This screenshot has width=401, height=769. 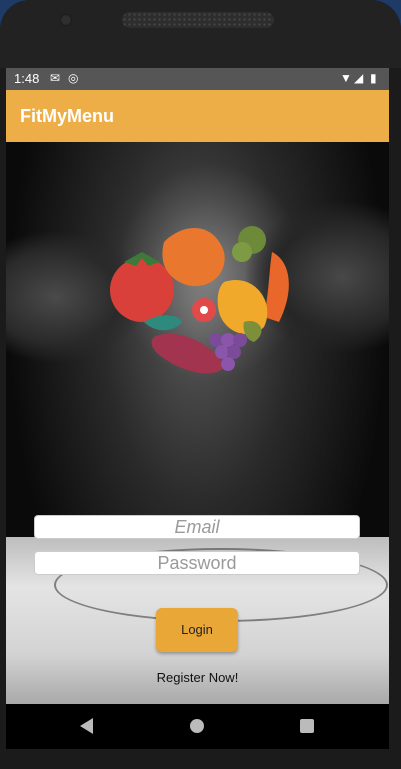 I want to click on front-camera, so click(x=66, y=20).